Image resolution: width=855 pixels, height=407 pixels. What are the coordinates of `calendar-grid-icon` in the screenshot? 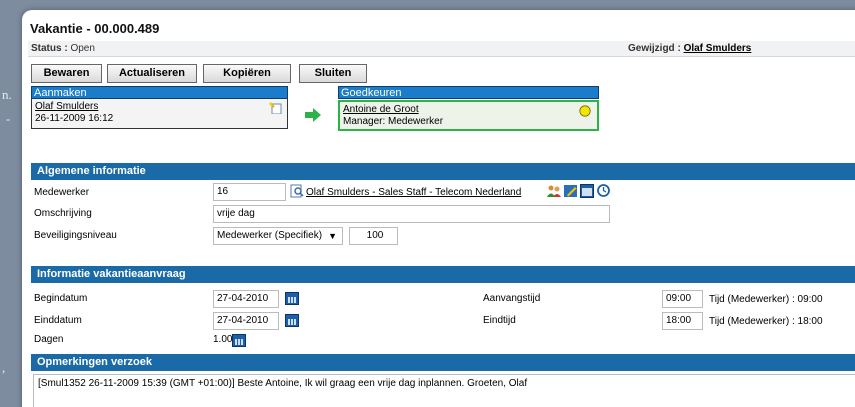 It's located at (587, 191).